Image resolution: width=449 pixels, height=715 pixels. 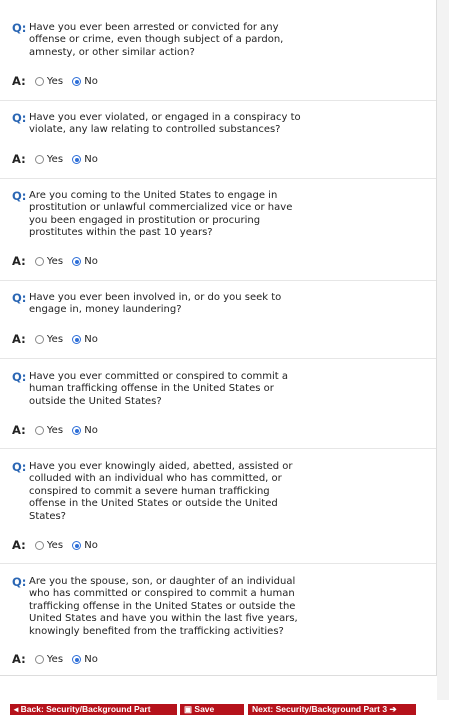 I want to click on save-button: ▣ Save, so click(x=212, y=709).